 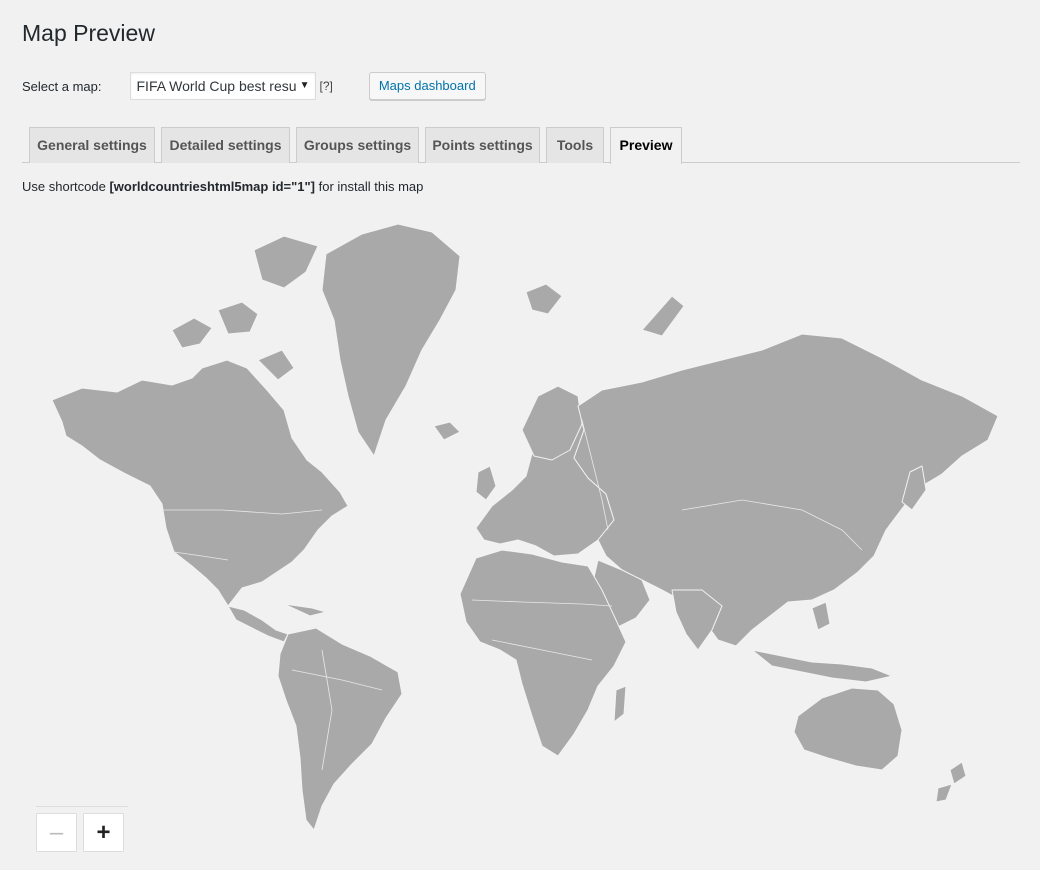 I want to click on region-arctic-islands, so click(x=192, y=333).